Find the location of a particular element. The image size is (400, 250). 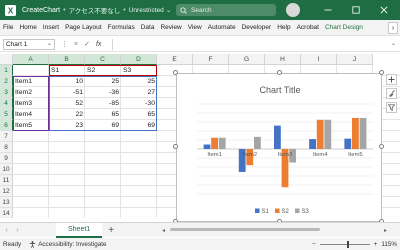

save-status: アクセス不要なし is located at coordinates (95, 10).